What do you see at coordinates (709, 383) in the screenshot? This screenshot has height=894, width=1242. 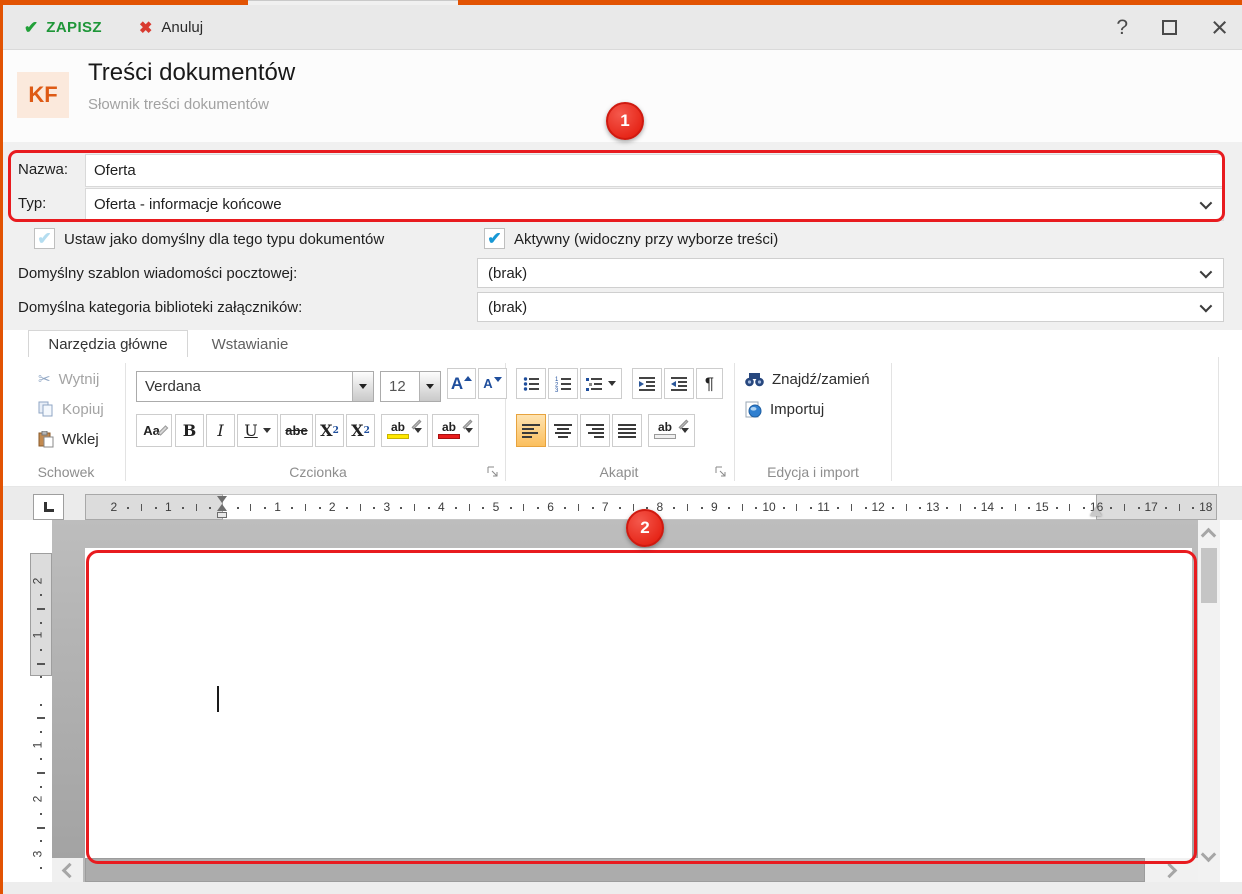 I see `pilcrow-button: ¶` at bounding box center [709, 383].